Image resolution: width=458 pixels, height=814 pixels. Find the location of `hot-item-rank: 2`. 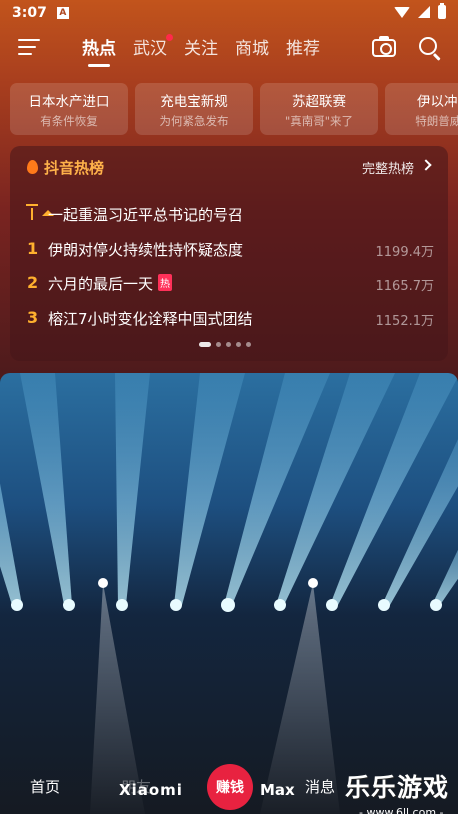

hot-item-rank: 2 is located at coordinates (33, 282).